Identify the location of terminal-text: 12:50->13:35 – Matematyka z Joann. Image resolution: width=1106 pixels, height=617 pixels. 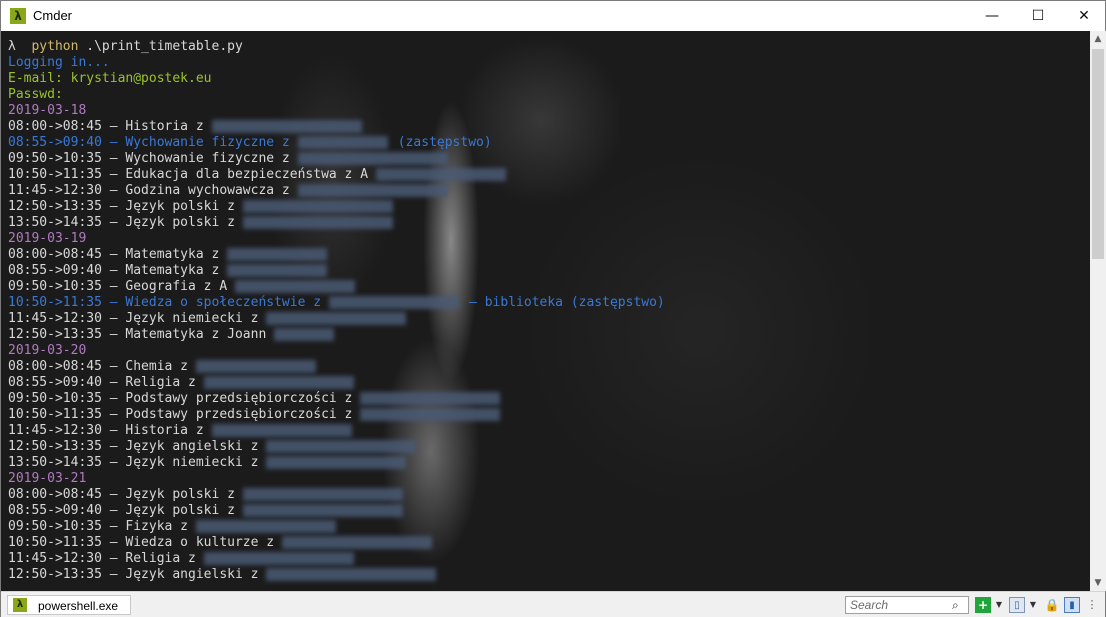
(137, 334).